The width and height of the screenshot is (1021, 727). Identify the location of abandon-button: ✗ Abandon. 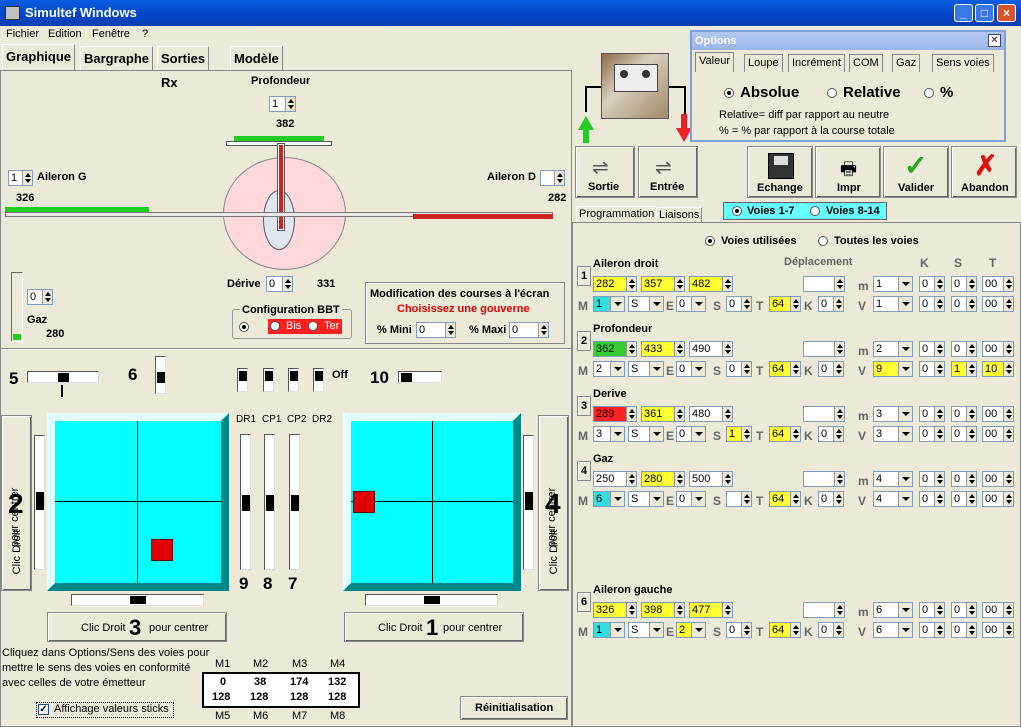
(984, 172).